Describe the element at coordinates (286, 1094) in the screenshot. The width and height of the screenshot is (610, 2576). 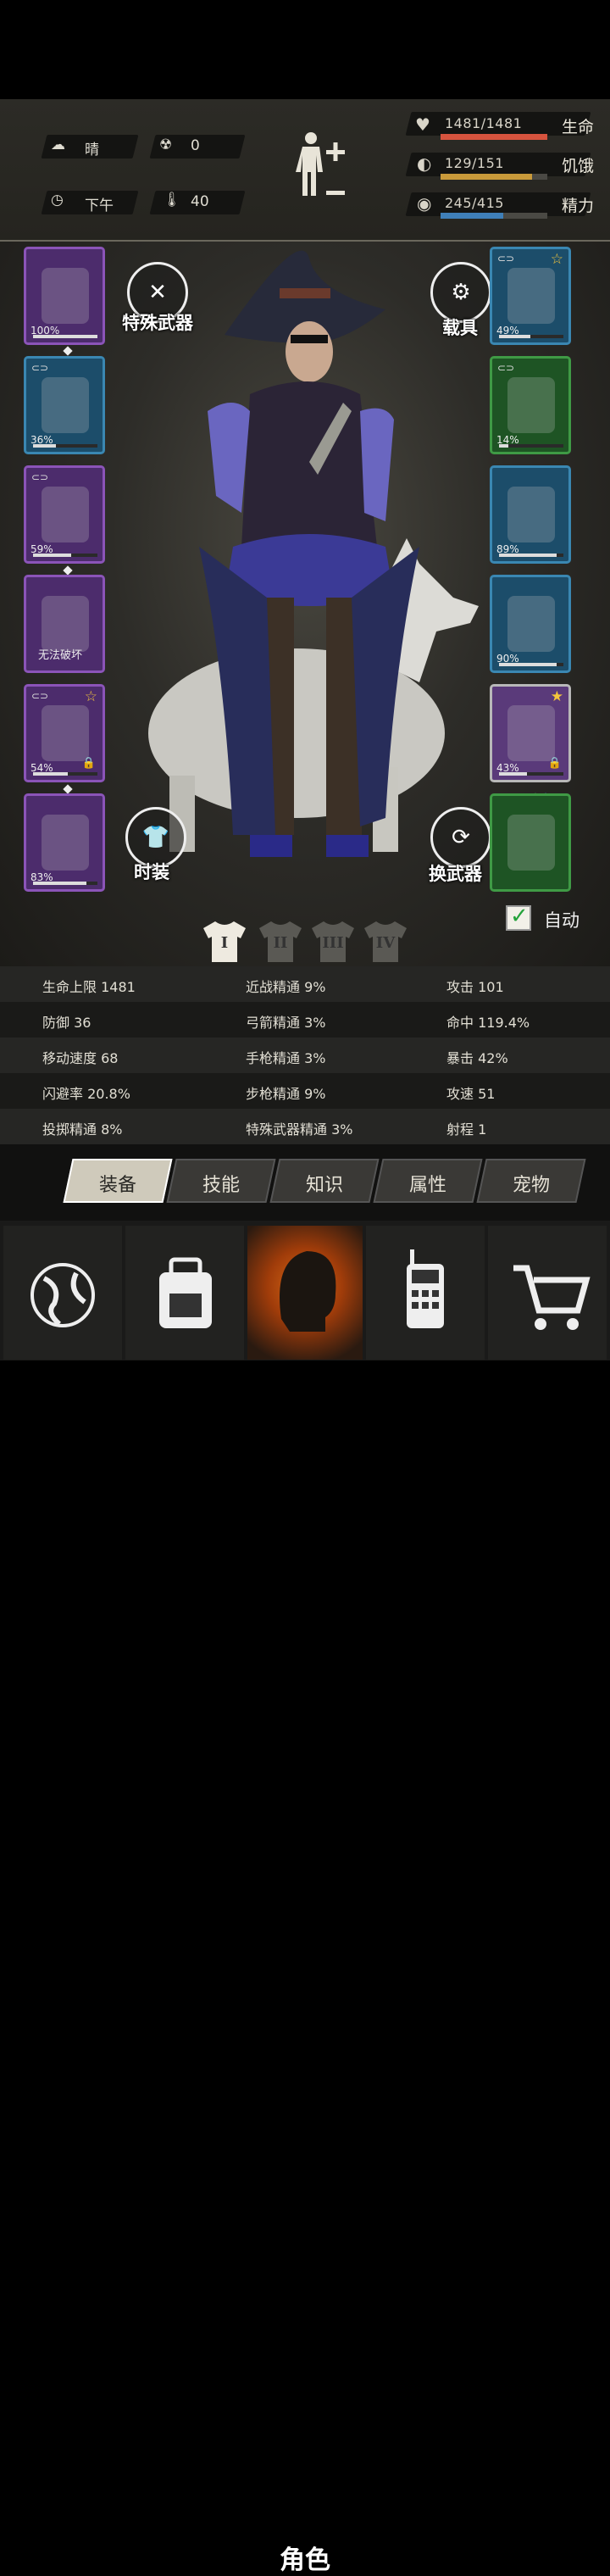
I see `stat-cell: 步枪精通 9%` at that location.